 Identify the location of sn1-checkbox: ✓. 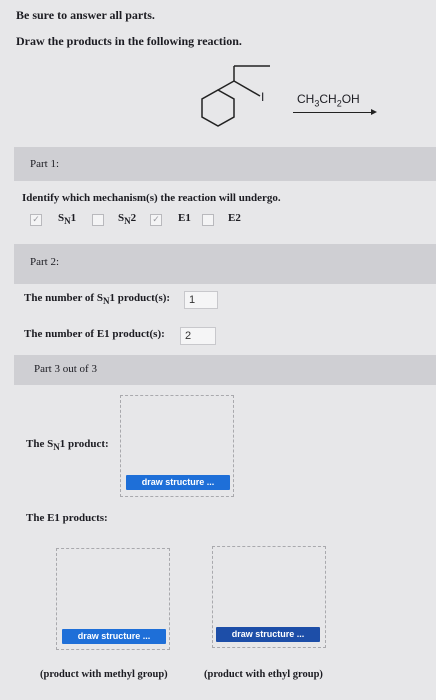
(36, 220).